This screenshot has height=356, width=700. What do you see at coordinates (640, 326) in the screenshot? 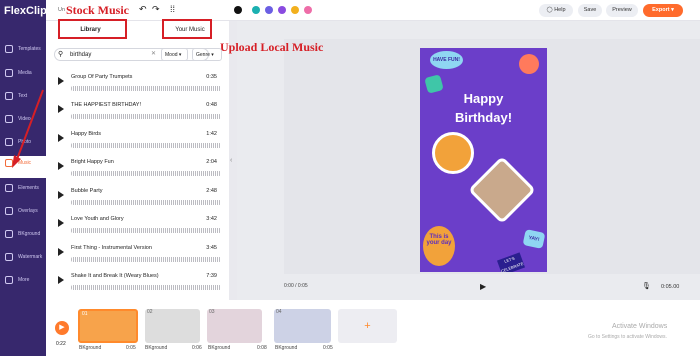
I see `activate-windows-title: Activate Windows` at bounding box center [640, 326].